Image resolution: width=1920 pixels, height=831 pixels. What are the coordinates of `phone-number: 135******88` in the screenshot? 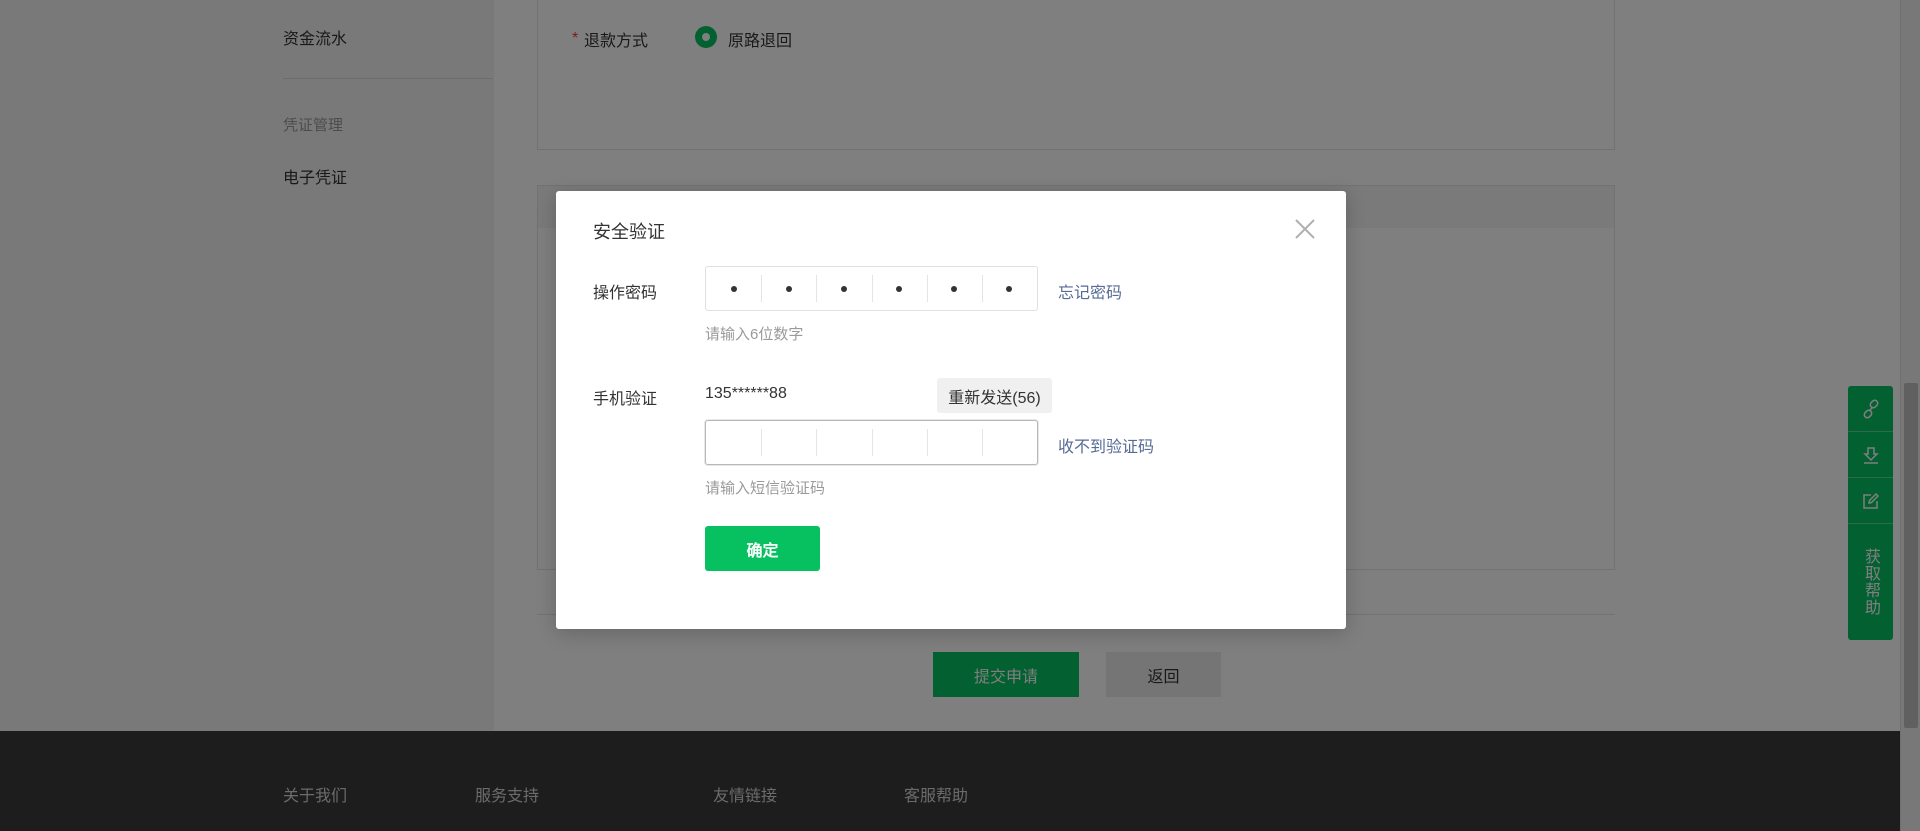 It's located at (746, 393).